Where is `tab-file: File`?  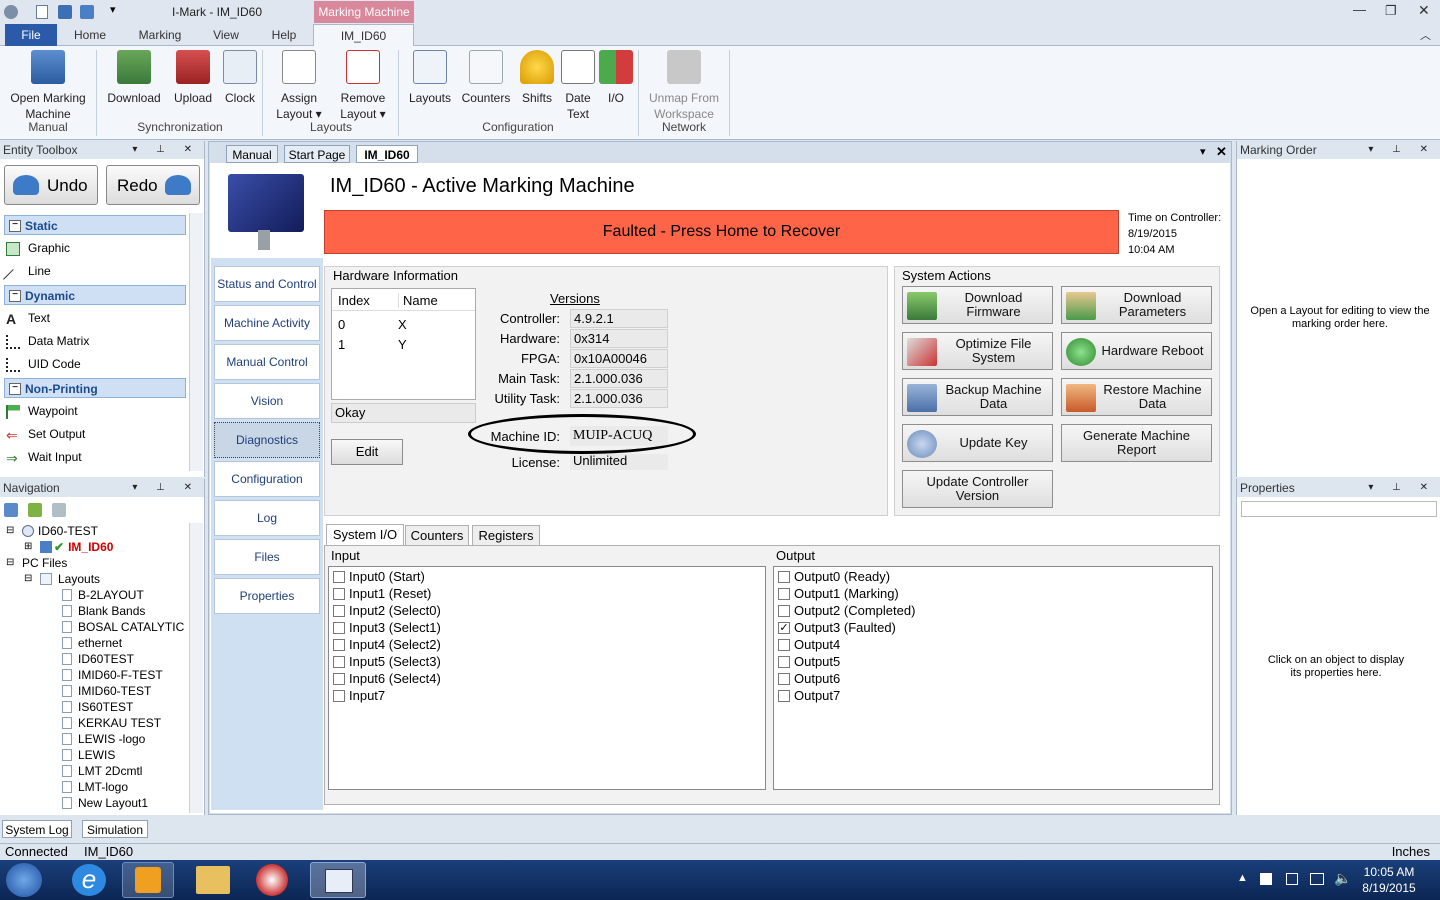 tab-file: File is located at coordinates (31, 35).